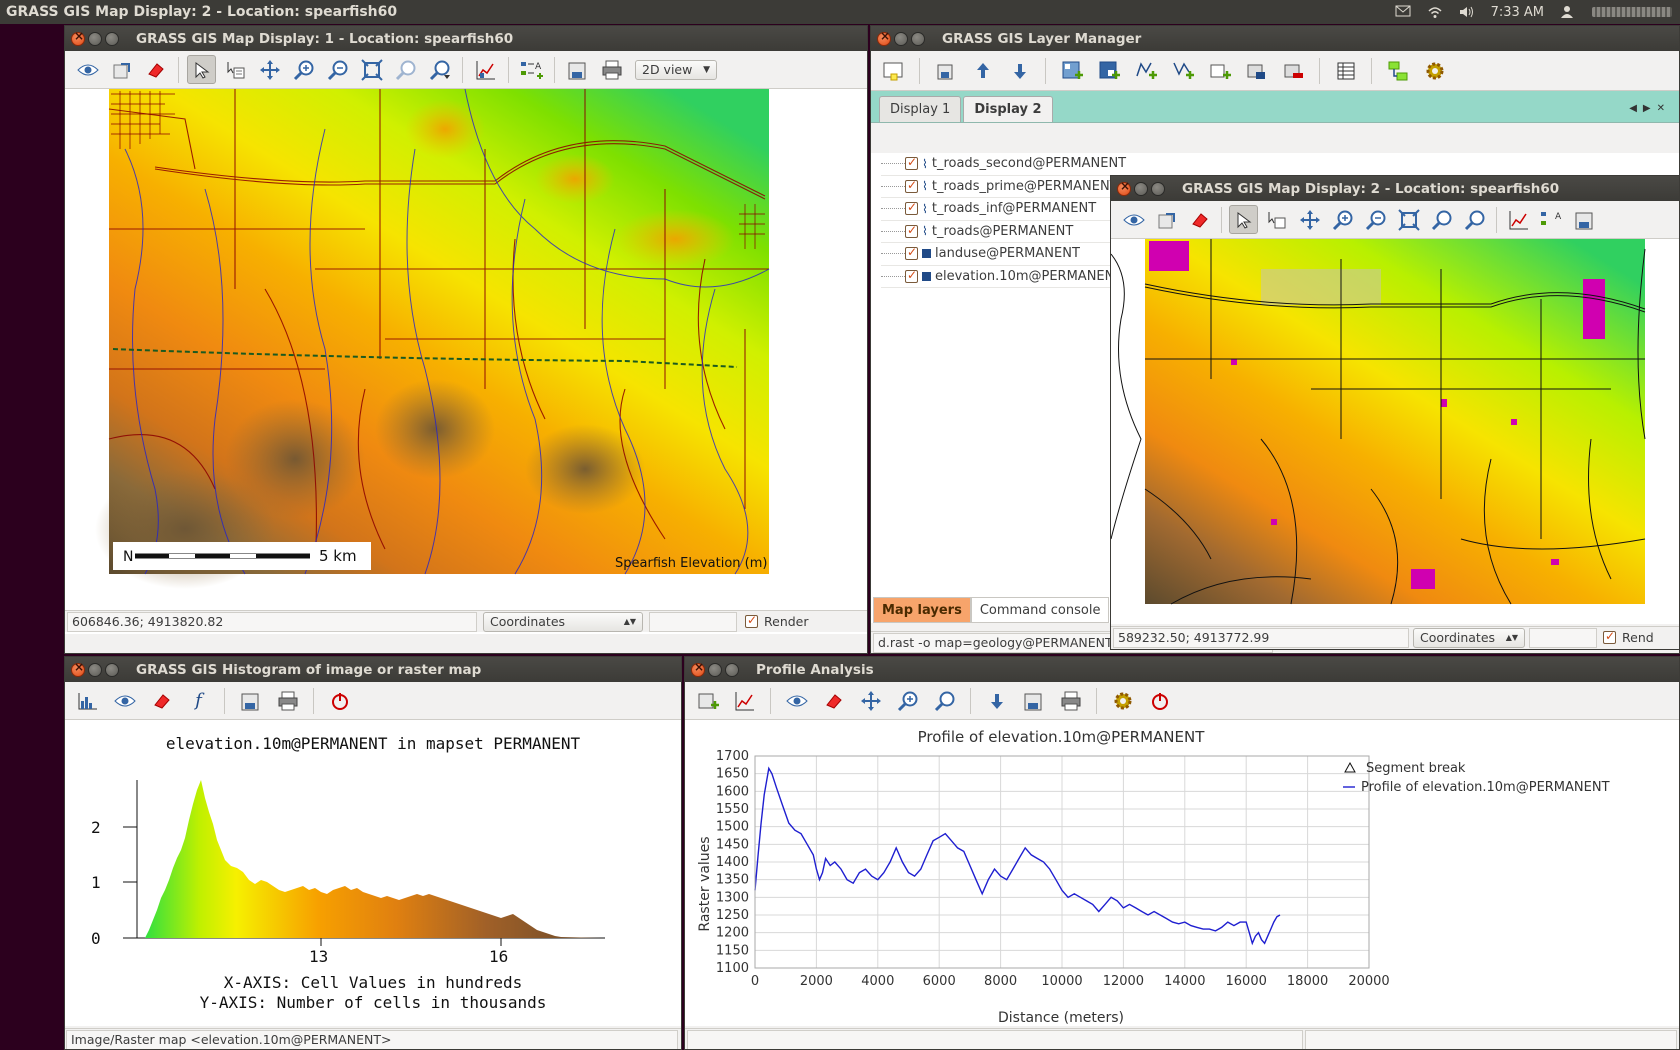 The height and width of the screenshot is (1050, 1680). I want to click on add-overlay-icon, so click(1256, 70).